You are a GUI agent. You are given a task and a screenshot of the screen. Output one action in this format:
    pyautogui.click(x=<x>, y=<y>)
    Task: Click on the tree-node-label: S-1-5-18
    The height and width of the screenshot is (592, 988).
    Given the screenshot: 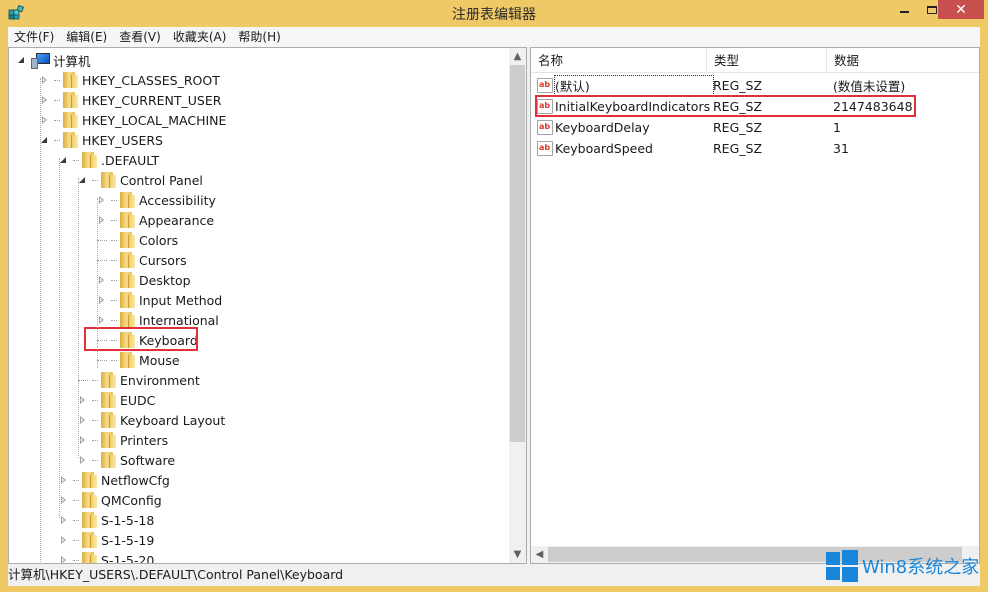 What is the action you would take?
    pyautogui.click(x=128, y=520)
    